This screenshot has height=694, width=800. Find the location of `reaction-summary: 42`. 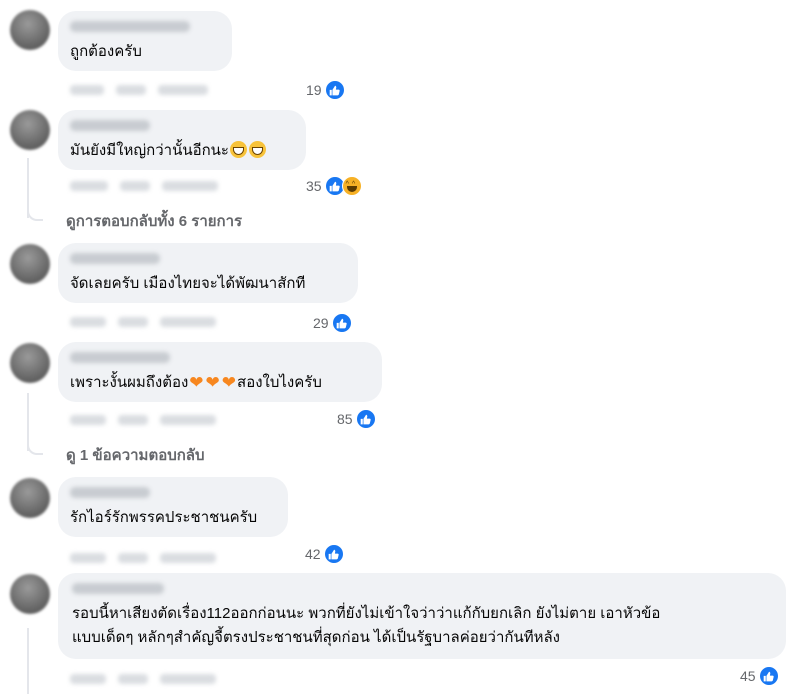

reaction-summary: 42 is located at coordinates (324, 554).